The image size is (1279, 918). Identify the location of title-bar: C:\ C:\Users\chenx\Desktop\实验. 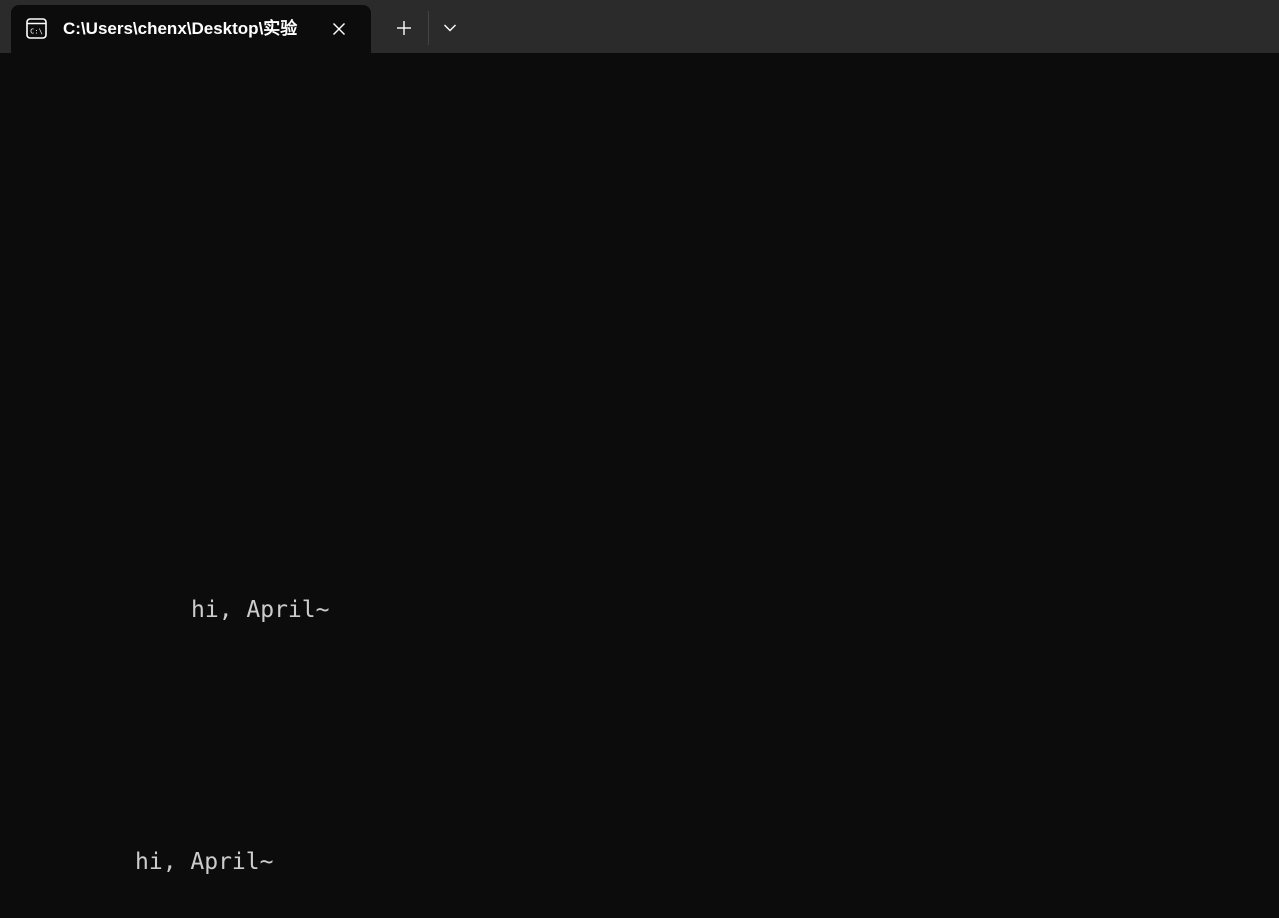
(639, 26).